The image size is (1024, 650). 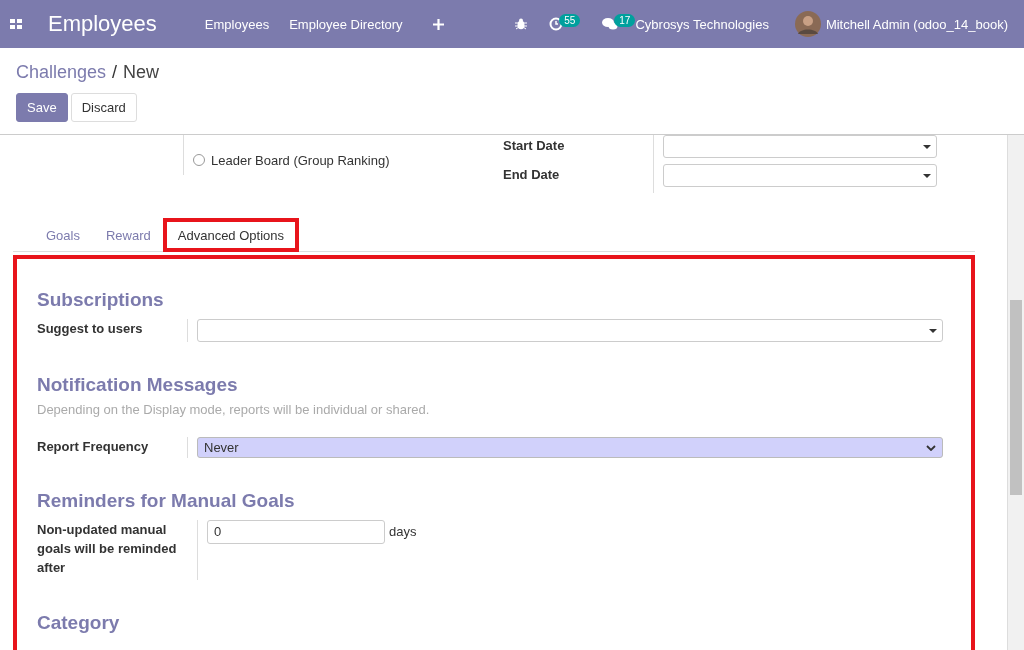 I want to click on tab: Reward, so click(x=128, y=235).